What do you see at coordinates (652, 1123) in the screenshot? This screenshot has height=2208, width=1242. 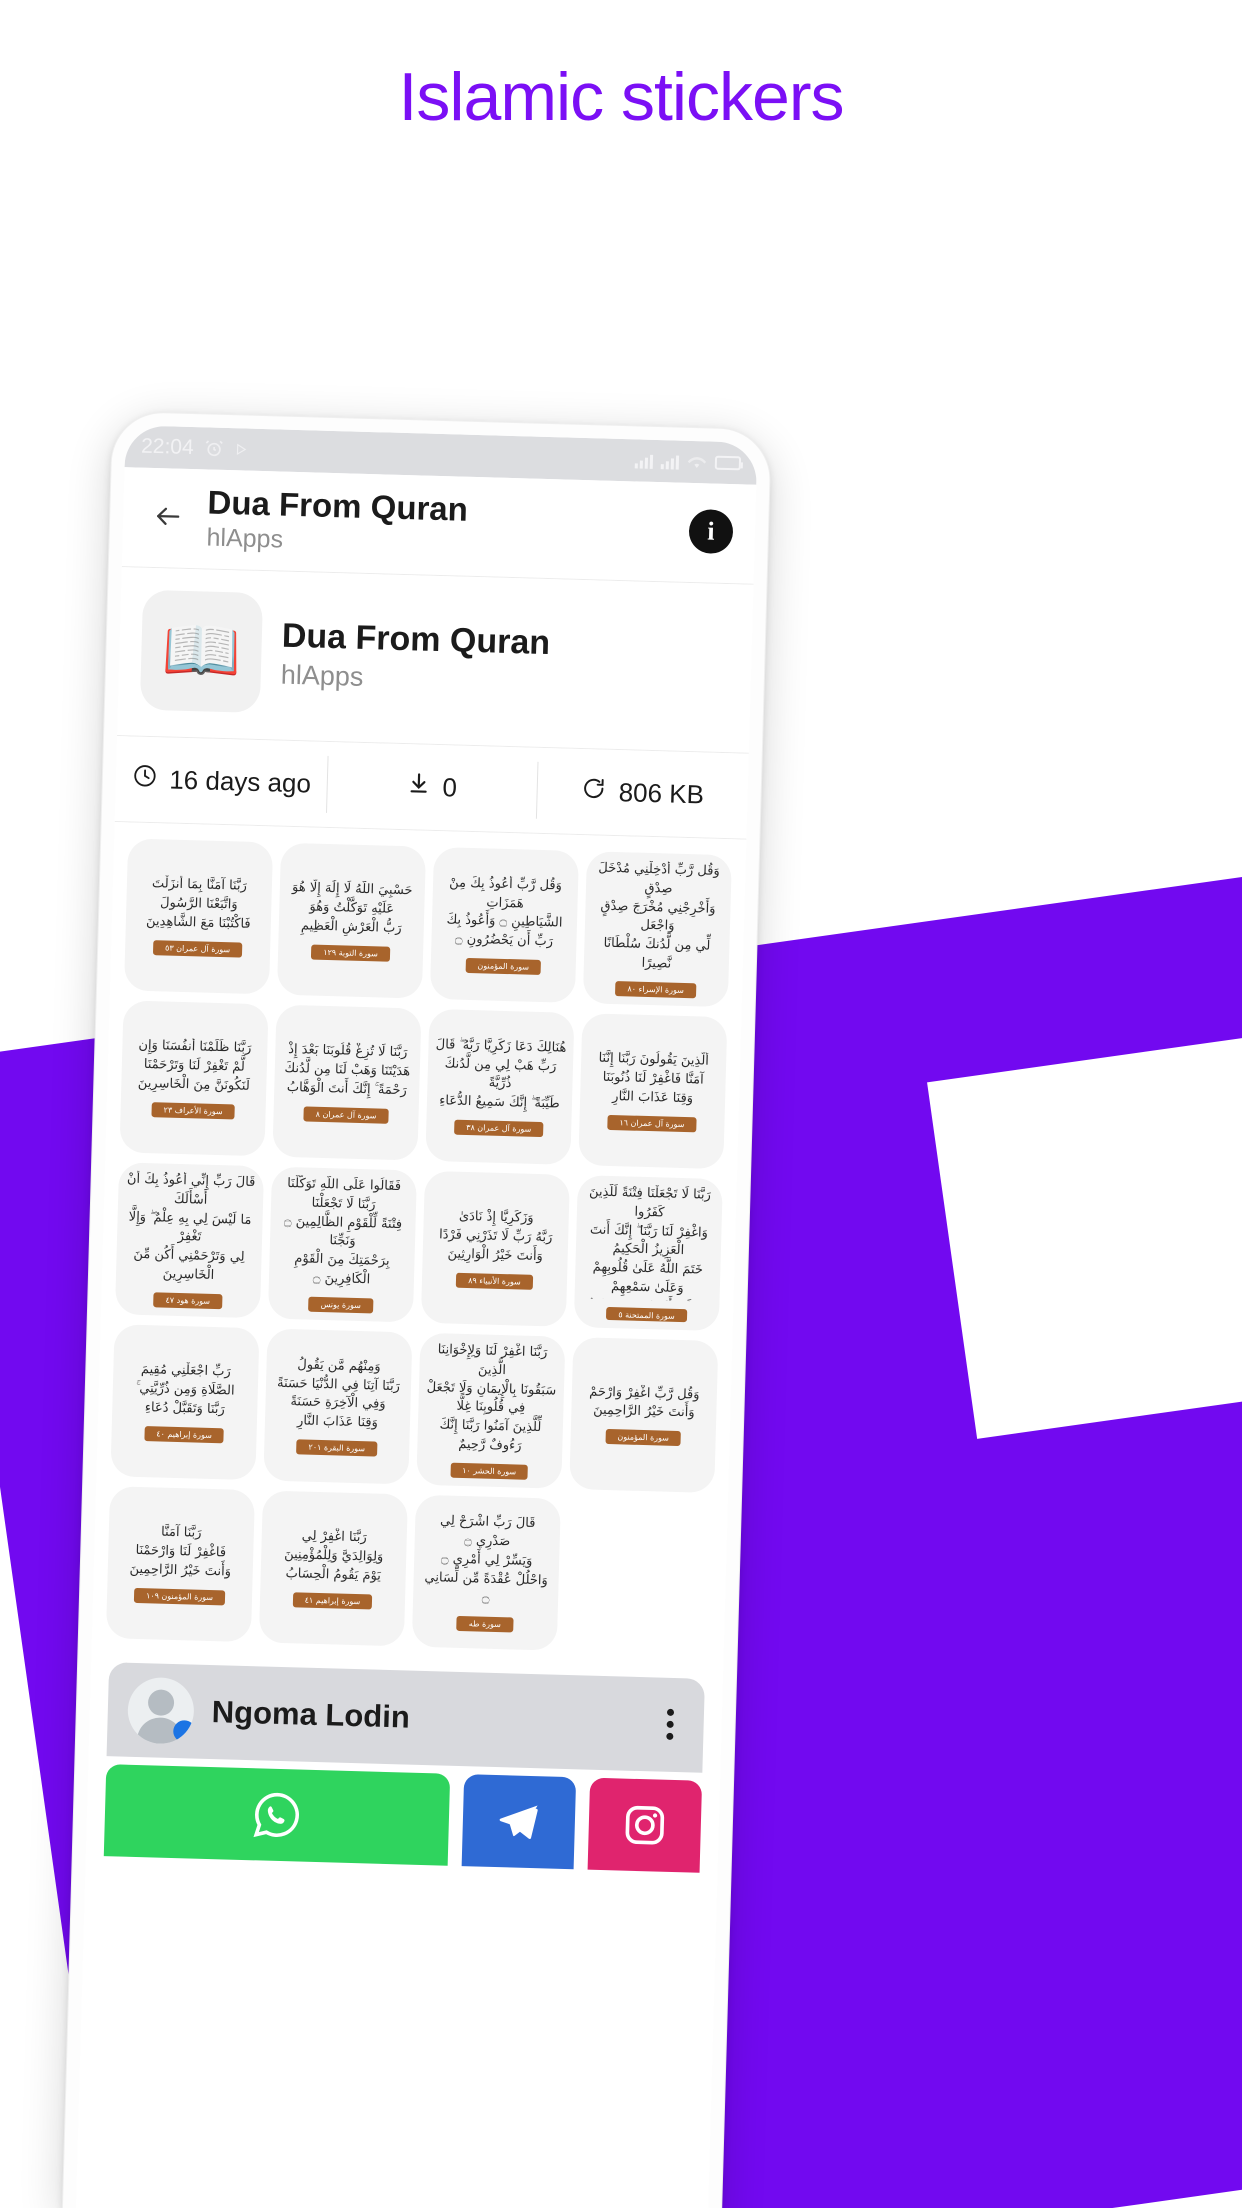 I see `sticker-surah-badge: سورة آل عمران ١٦` at bounding box center [652, 1123].